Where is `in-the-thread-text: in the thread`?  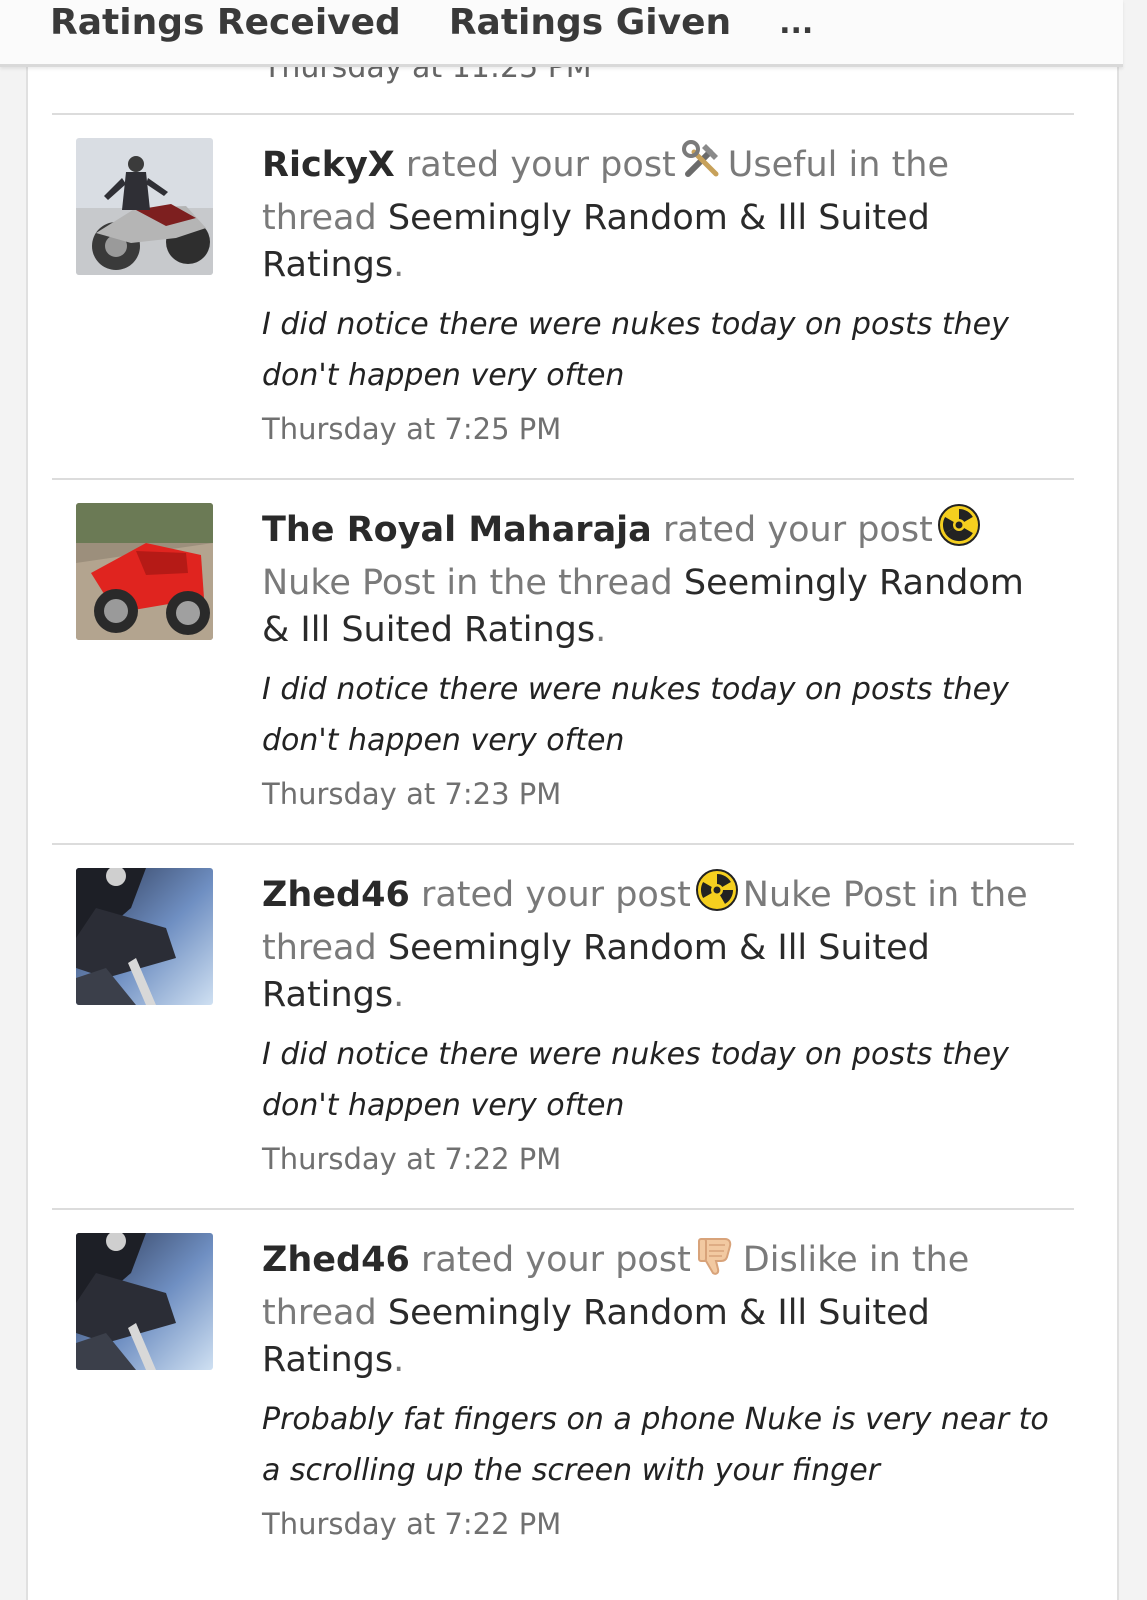
in-the-thread-text: in the thread is located at coordinates (559, 583).